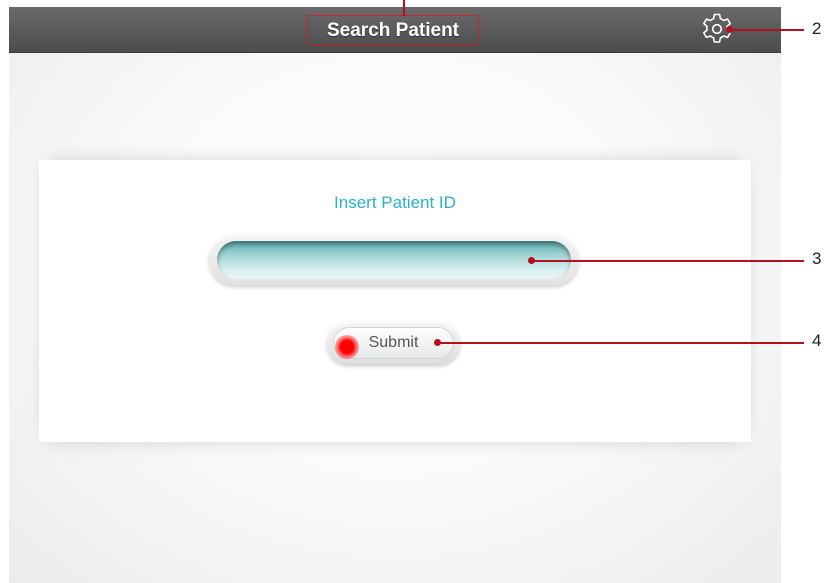  What do you see at coordinates (817, 28) in the screenshot?
I see `callout-number-2: 2` at bounding box center [817, 28].